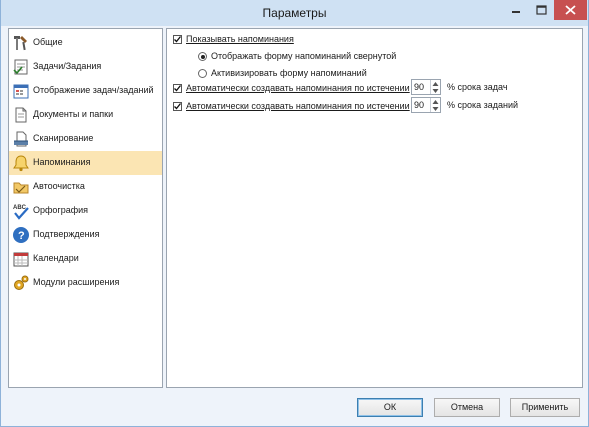 This screenshot has width=589, height=427. Describe the element at coordinates (76, 282) in the screenshot. I see `sidebar-item-label: Модули расширения` at that location.